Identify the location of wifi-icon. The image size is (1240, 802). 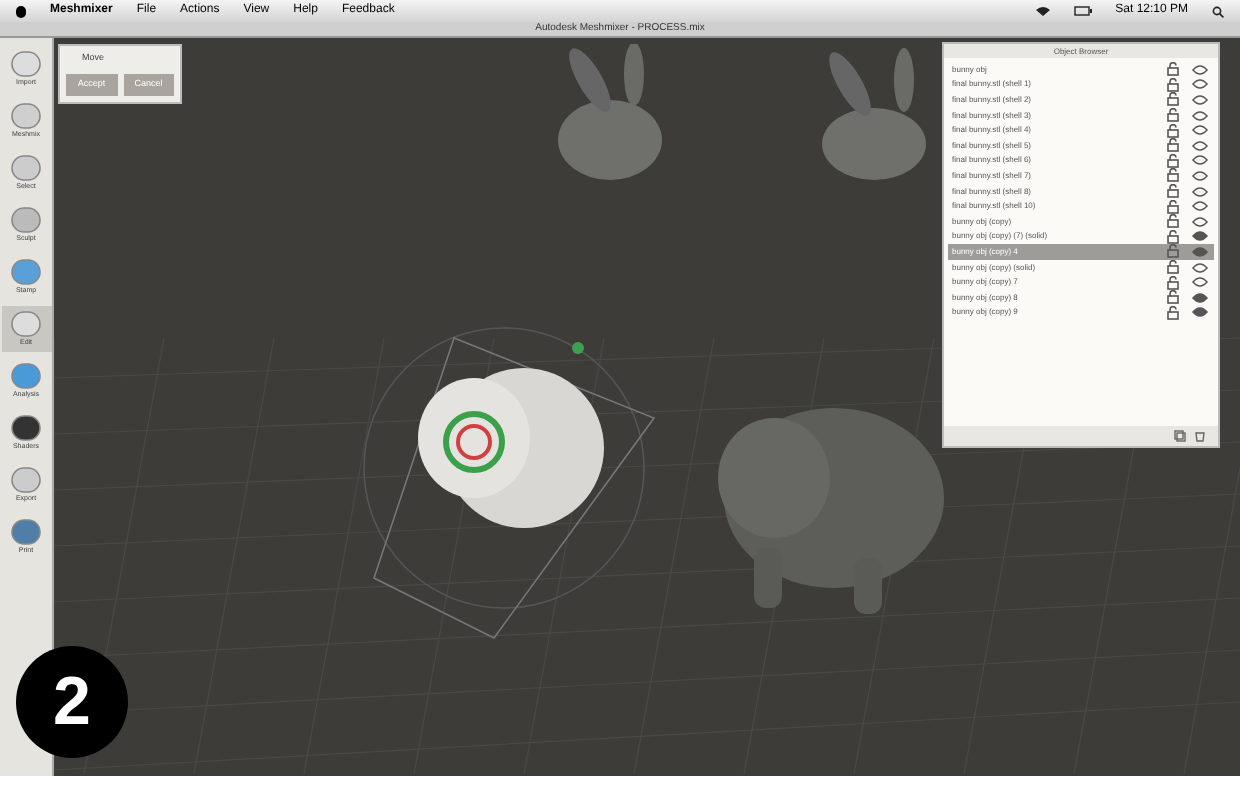
(1042, 11).